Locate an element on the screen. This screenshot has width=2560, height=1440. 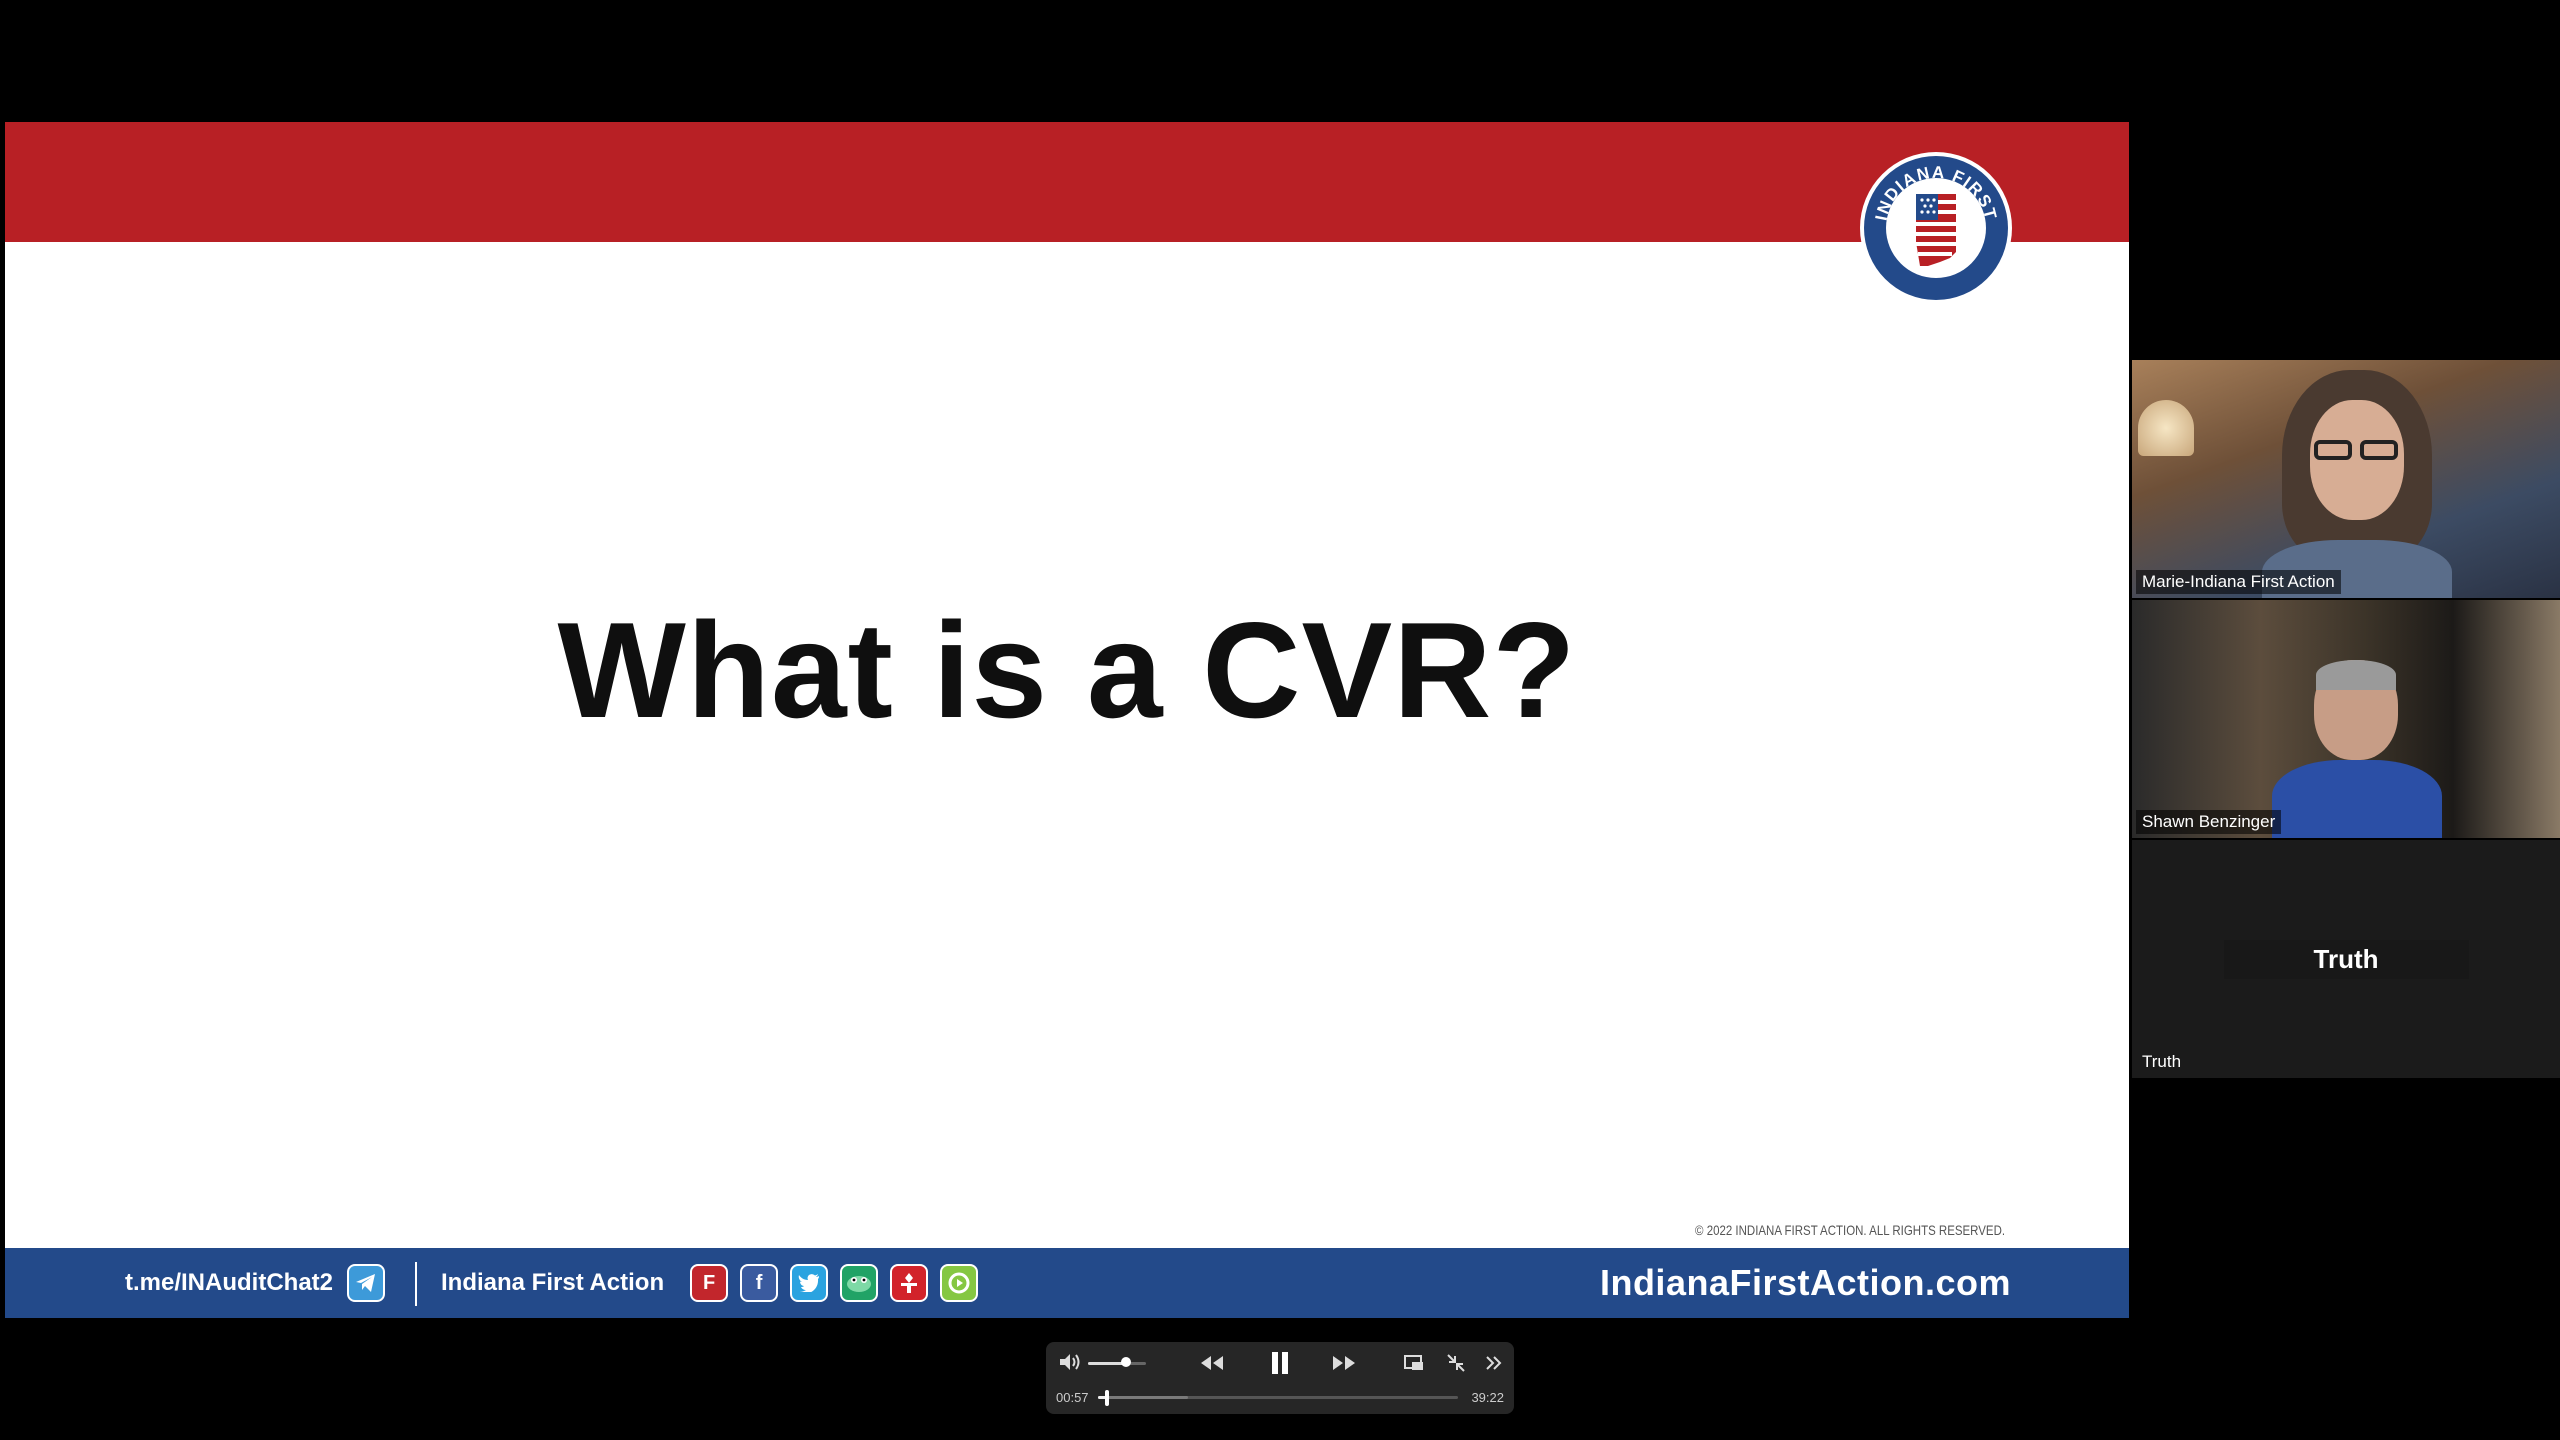
telegram-link: t.me/INAuditChat2 is located at coordinates (229, 1282).